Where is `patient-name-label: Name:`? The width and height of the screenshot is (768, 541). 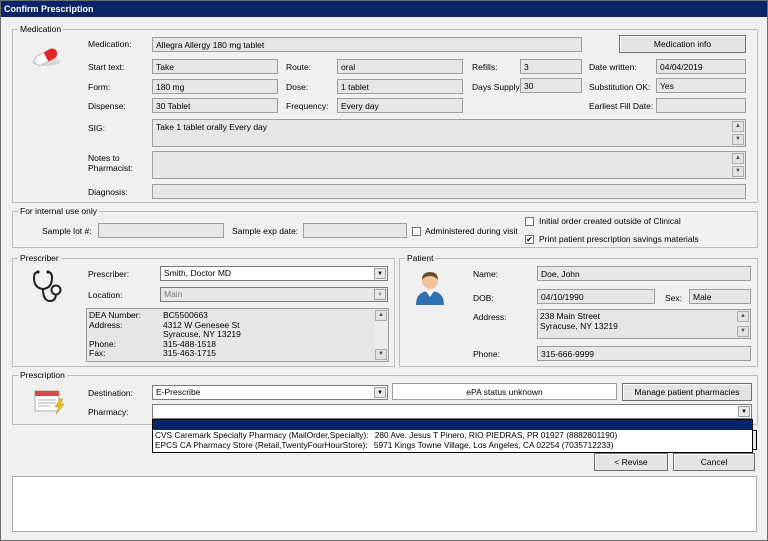 patient-name-label: Name: is located at coordinates (486, 274).